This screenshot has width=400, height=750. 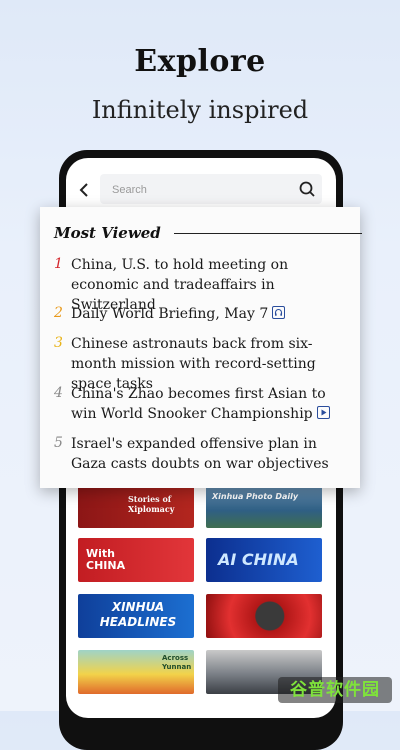 What do you see at coordinates (136, 560) in the screenshot?
I see `tile-with-china: With CHINA` at bounding box center [136, 560].